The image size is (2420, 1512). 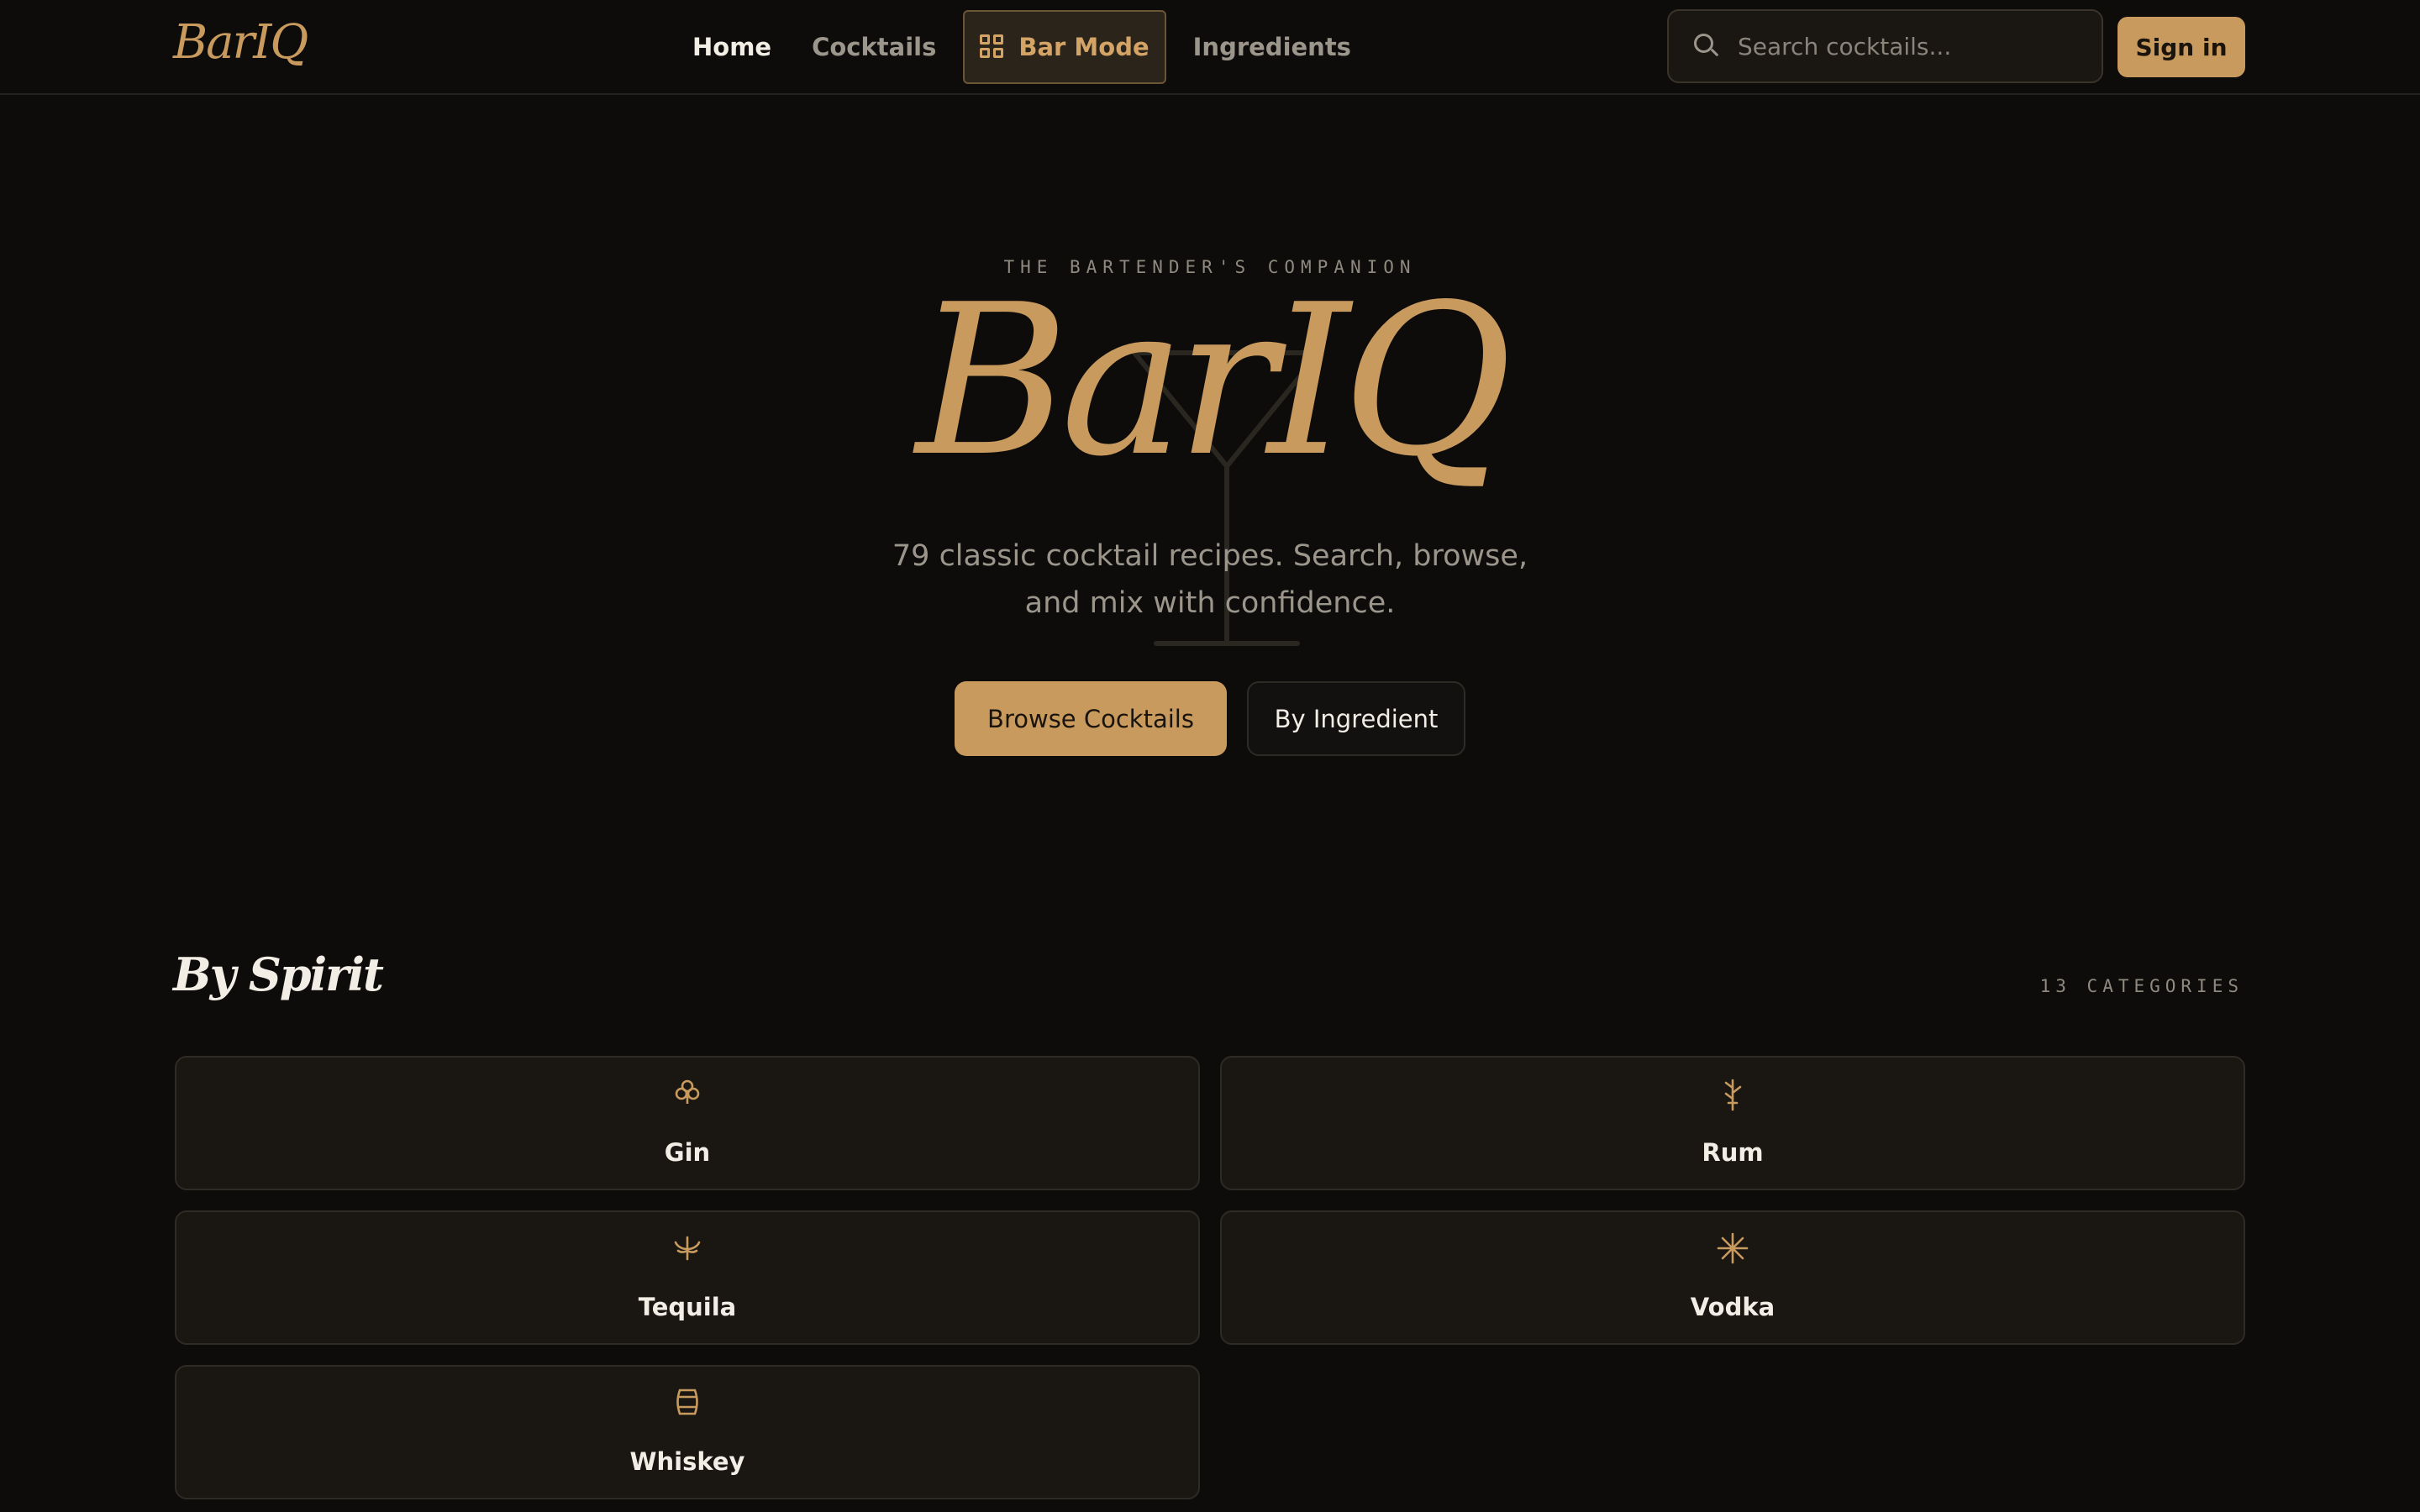 I want to click on spirit-card-label: Whiskey, so click(x=687, y=1461).